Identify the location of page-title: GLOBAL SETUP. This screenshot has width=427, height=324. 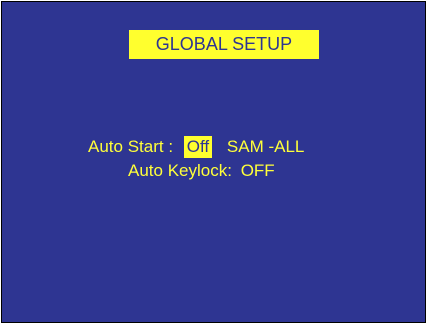
(224, 44).